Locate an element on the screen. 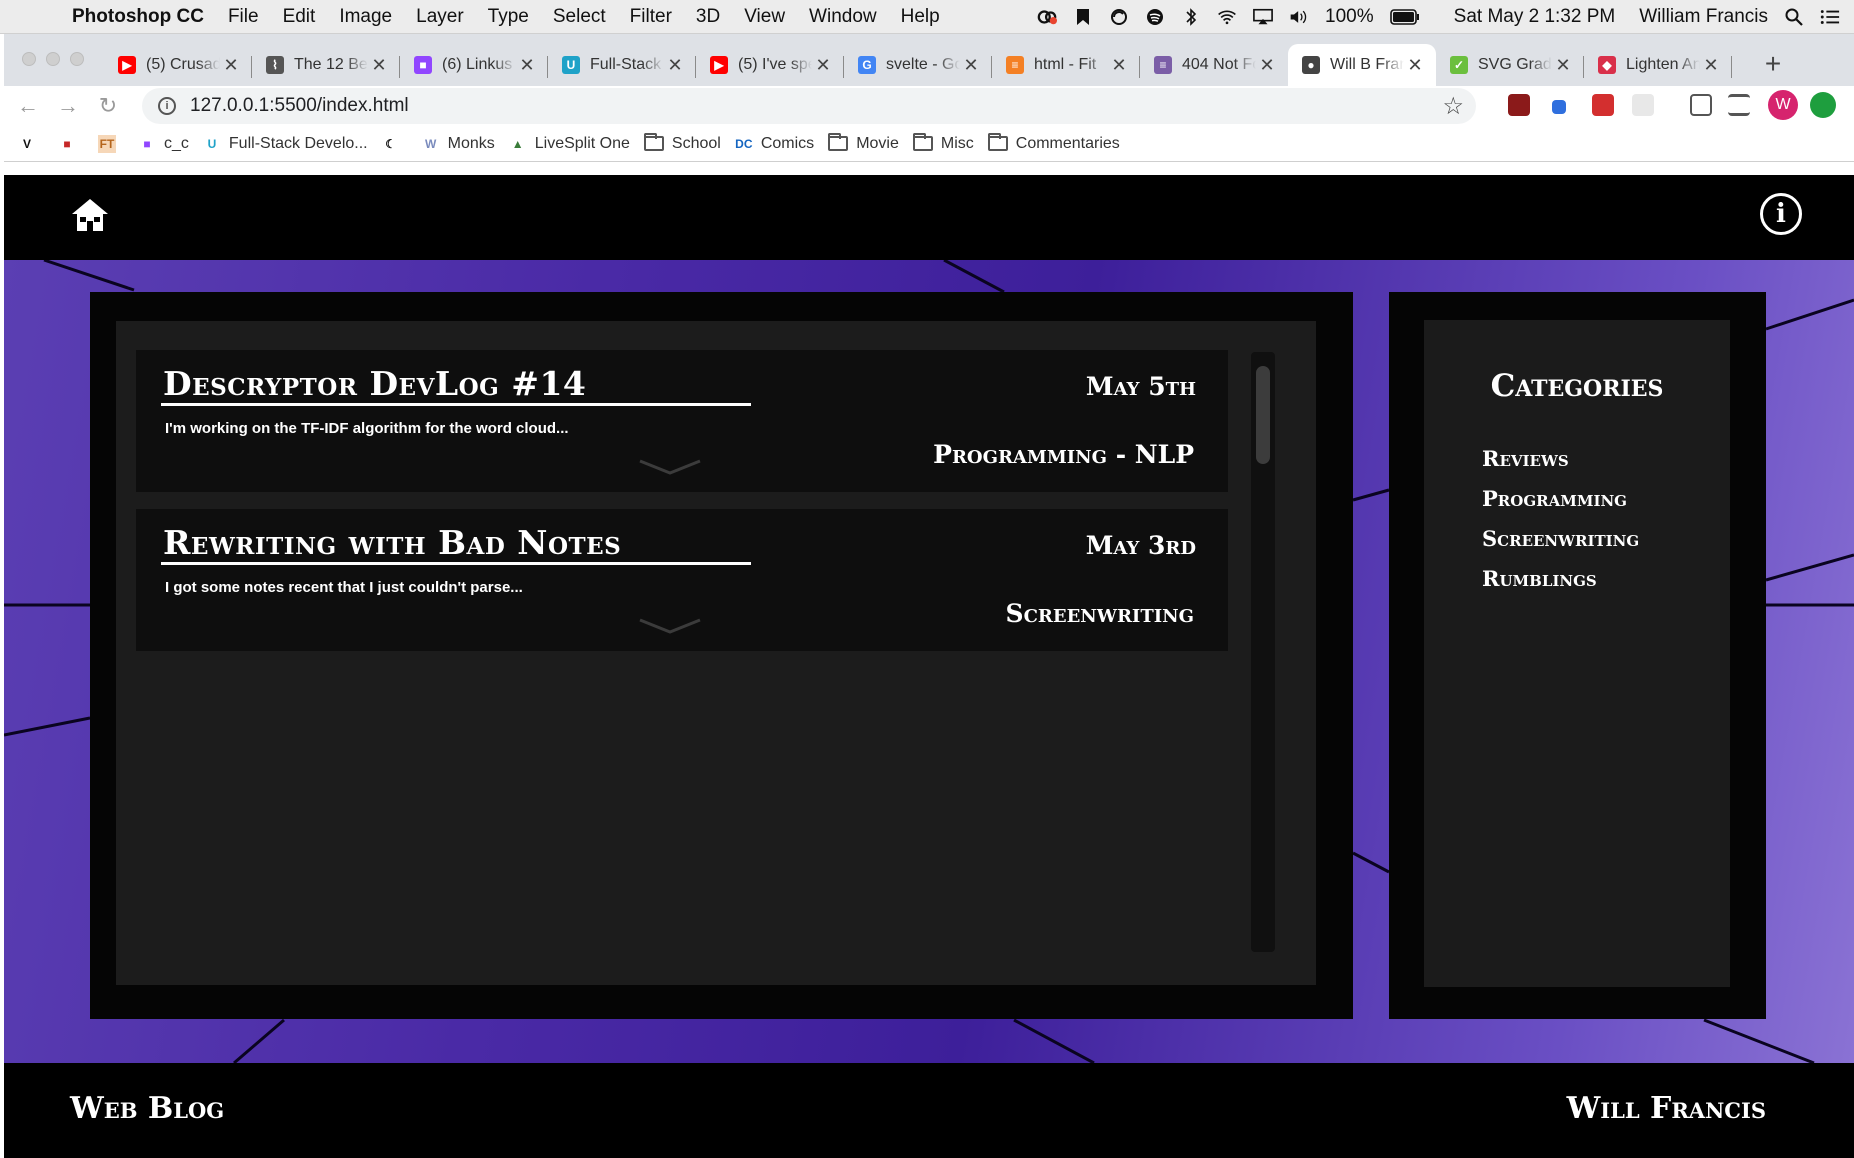 The height and width of the screenshot is (1158, 1854). category-link-programming: Programming is located at coordinates (1560, 504).